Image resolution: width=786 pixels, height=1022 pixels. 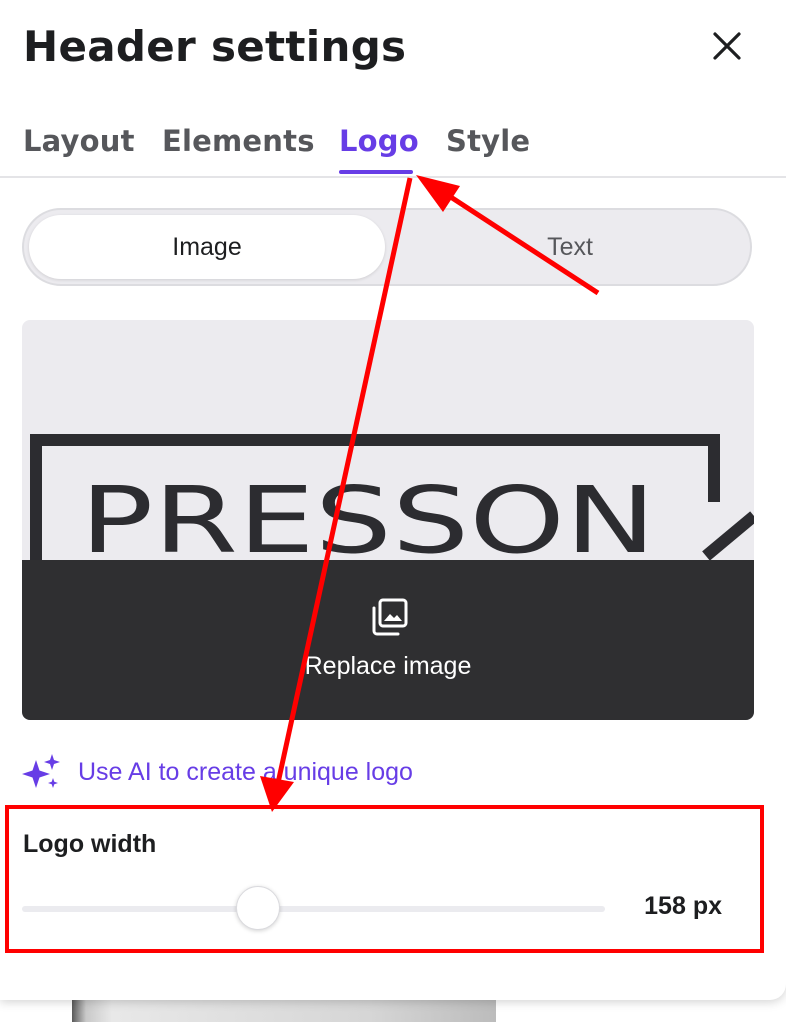 I want to click on tab-layout: Layout, so click(x=79, y=141).